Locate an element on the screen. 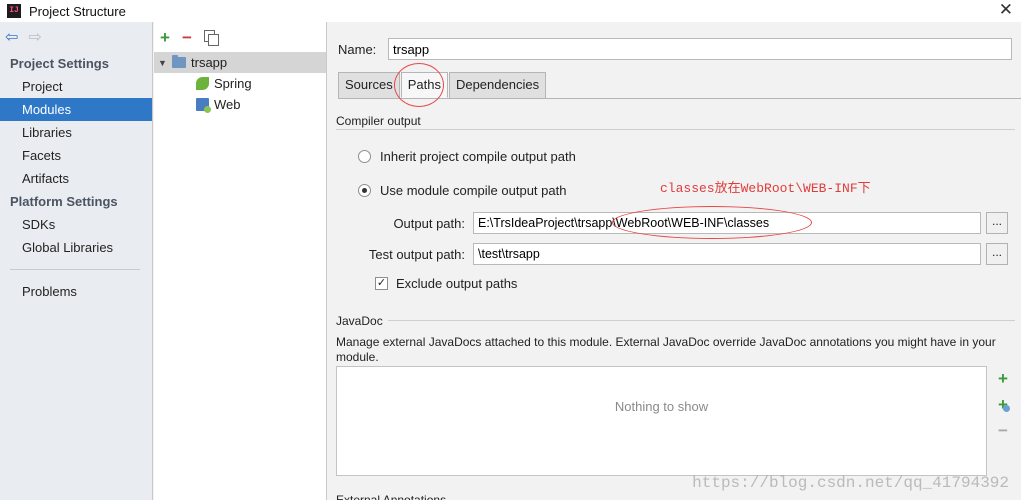  tree-item-label: Web is located at coordinates (227, 104).